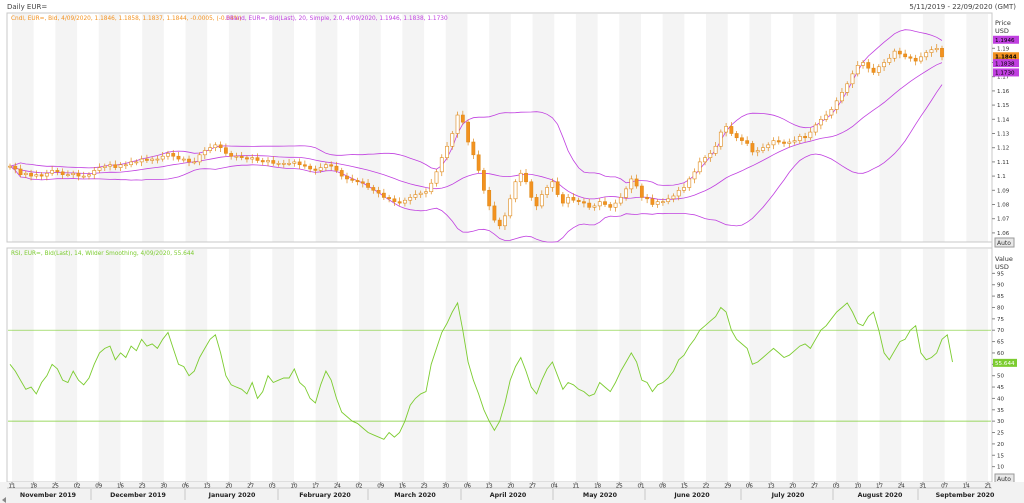 Image resolution: width=1024 pixels, height=503 pixels. I want to click on x-month-label: June 2020, so click(691, 495).